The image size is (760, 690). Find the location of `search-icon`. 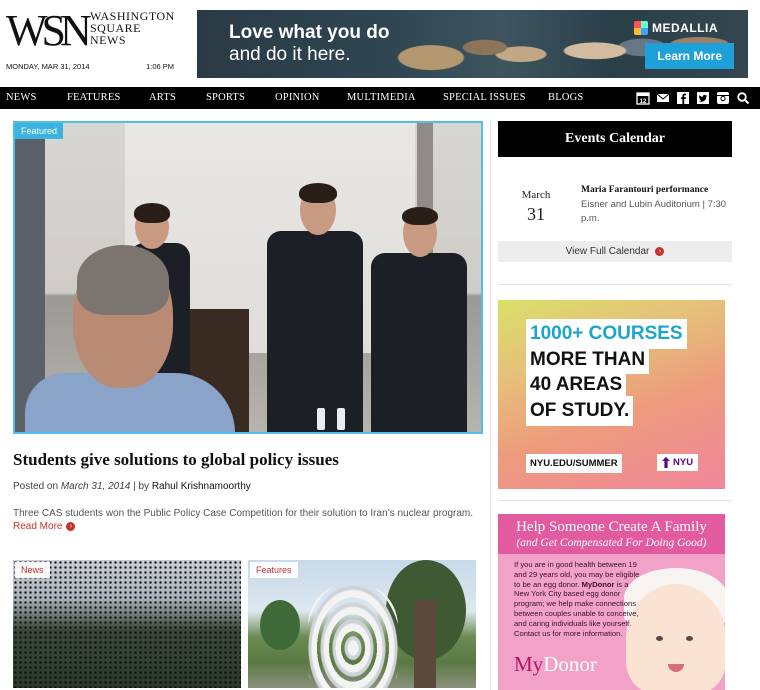

search-icon is located at coordinates (743, 98).